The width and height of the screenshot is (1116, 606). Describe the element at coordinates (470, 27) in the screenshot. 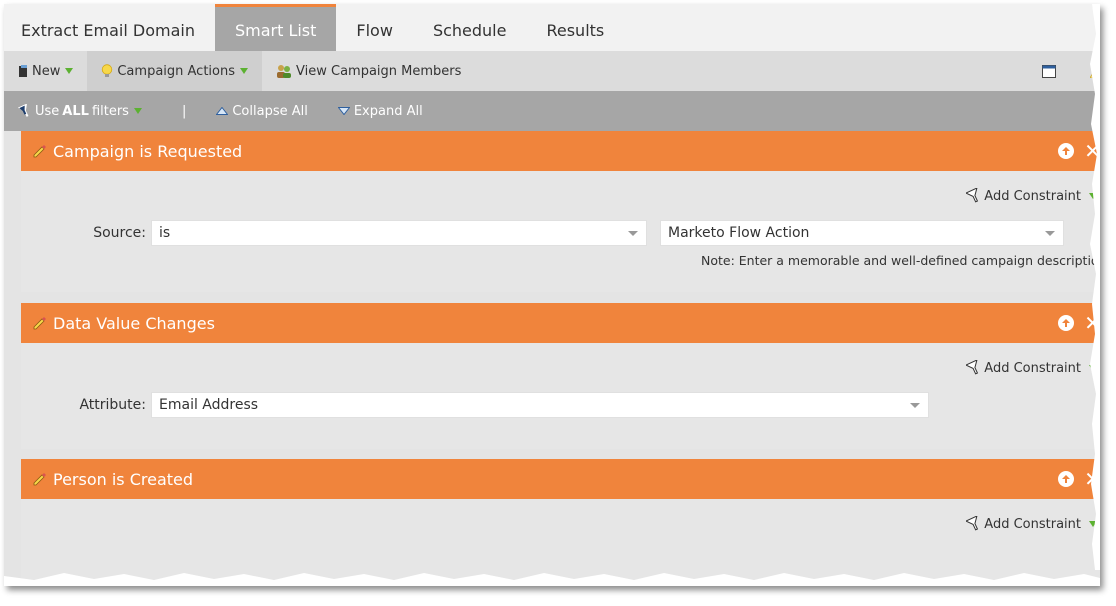

I see `tab-schedule: Schedule` at that location.